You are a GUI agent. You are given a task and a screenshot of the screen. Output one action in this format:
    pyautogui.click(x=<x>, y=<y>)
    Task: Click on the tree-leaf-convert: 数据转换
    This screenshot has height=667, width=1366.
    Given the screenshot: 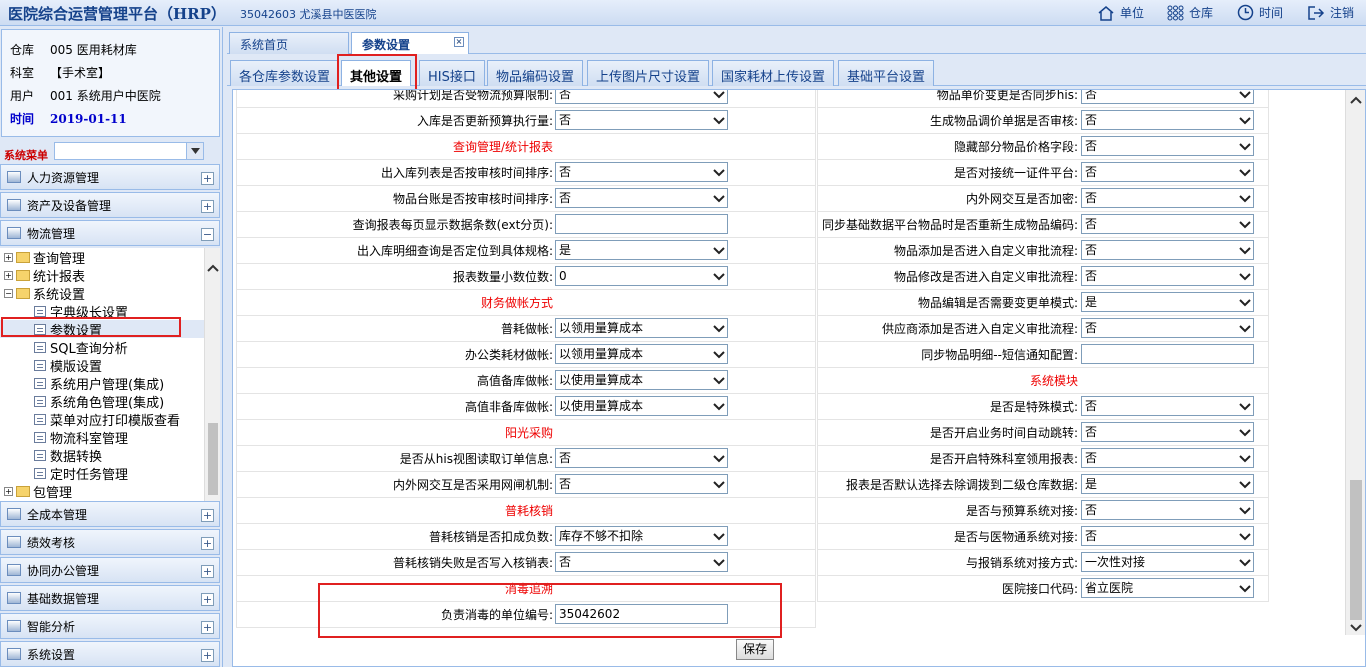 What is the action you would take?
    pyautogui.click(x=68, y=455)
    